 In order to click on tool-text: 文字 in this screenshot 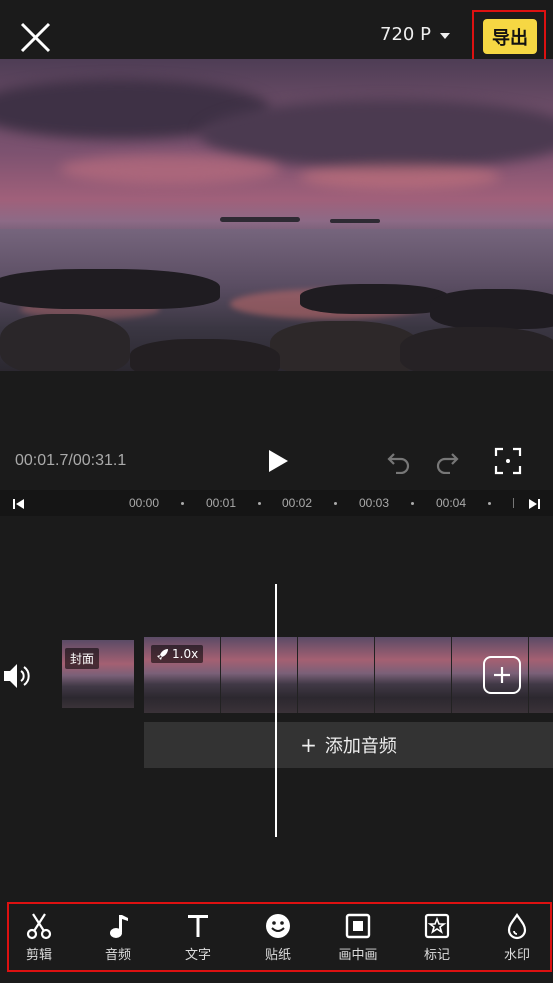, I will do `click(198, 940)`.